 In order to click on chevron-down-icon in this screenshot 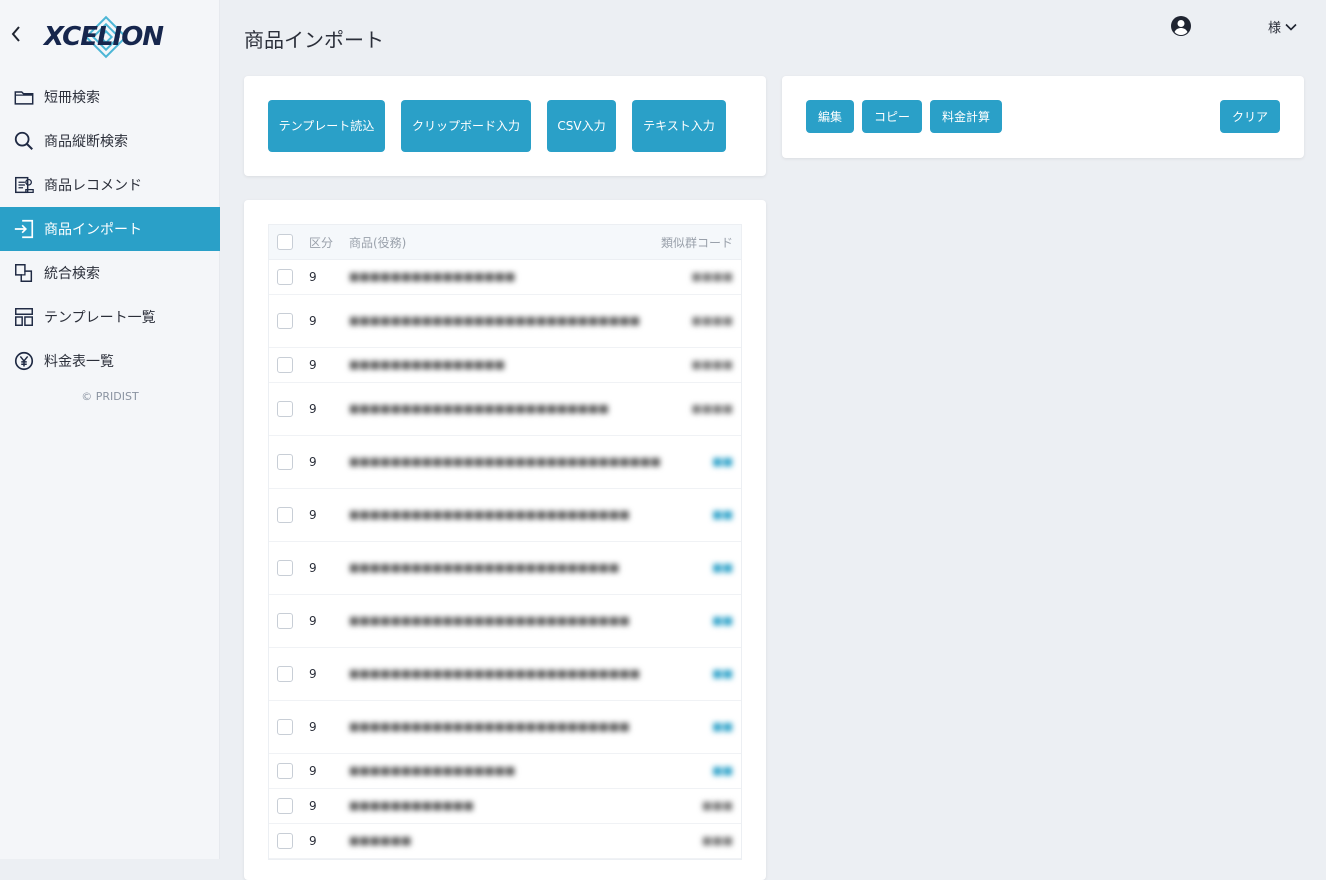, I will do `click(1291, 27)`.